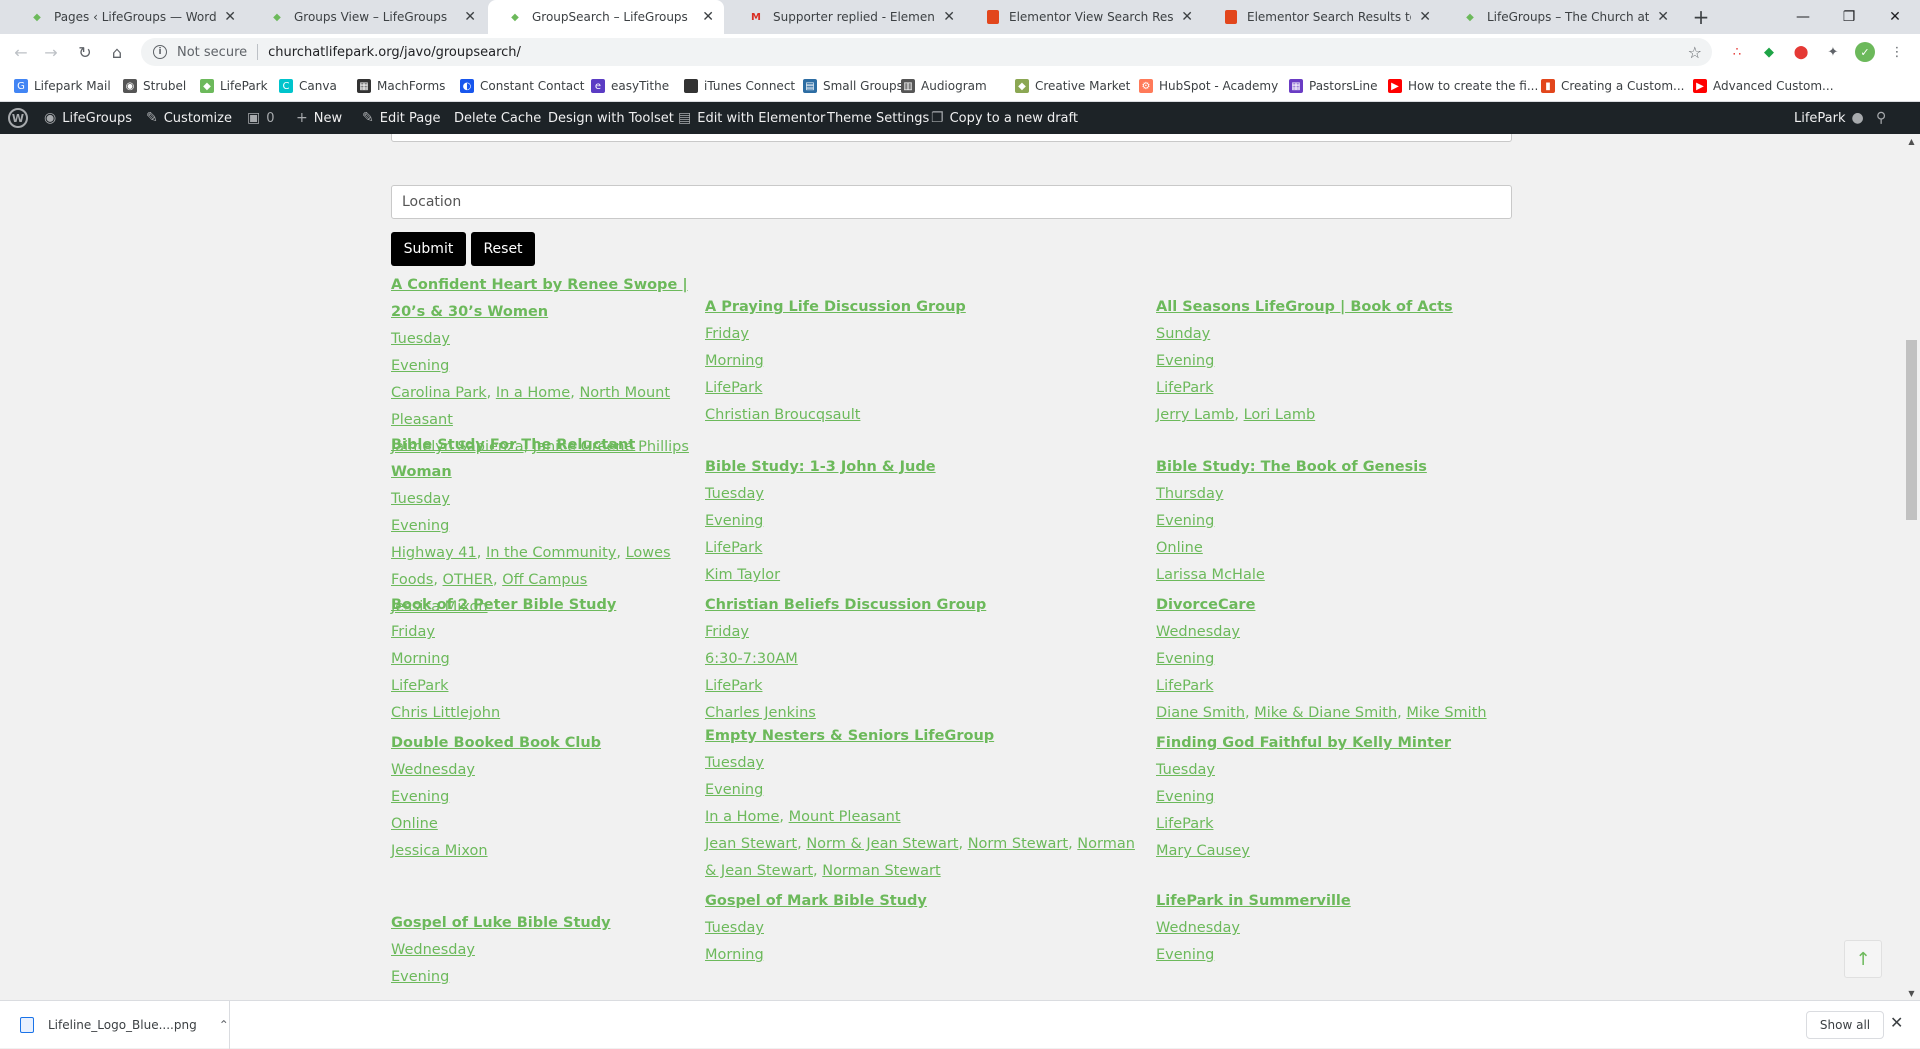 This screenshot has height=1049, width=1920. What do you see at coordinates (751, 844) in the screenshot?
I see `group-leader-link: Jean Stewart` at bounding box center [751, 844].